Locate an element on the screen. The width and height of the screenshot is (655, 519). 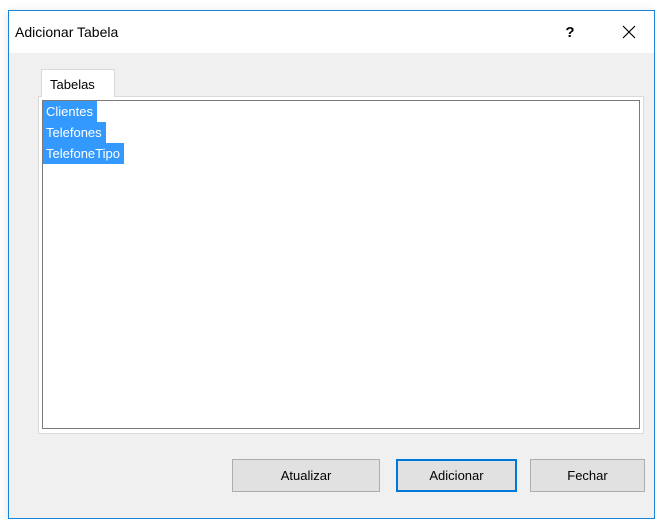
tab-label: Tabelas is located at coordinates (72, 84).